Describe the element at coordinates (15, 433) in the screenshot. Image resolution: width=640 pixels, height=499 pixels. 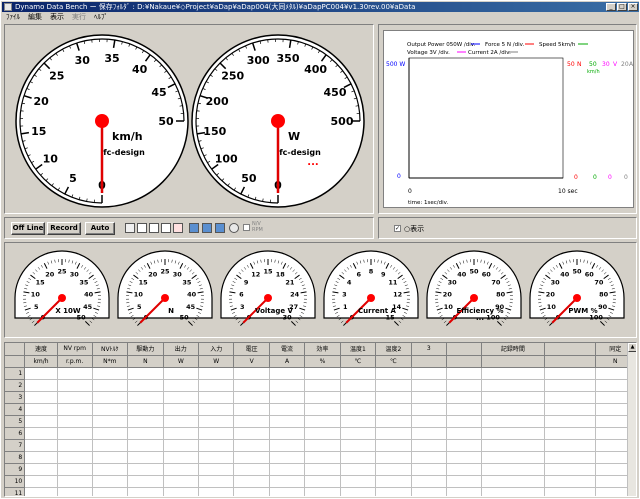
I see `row-number: 6` at that location.